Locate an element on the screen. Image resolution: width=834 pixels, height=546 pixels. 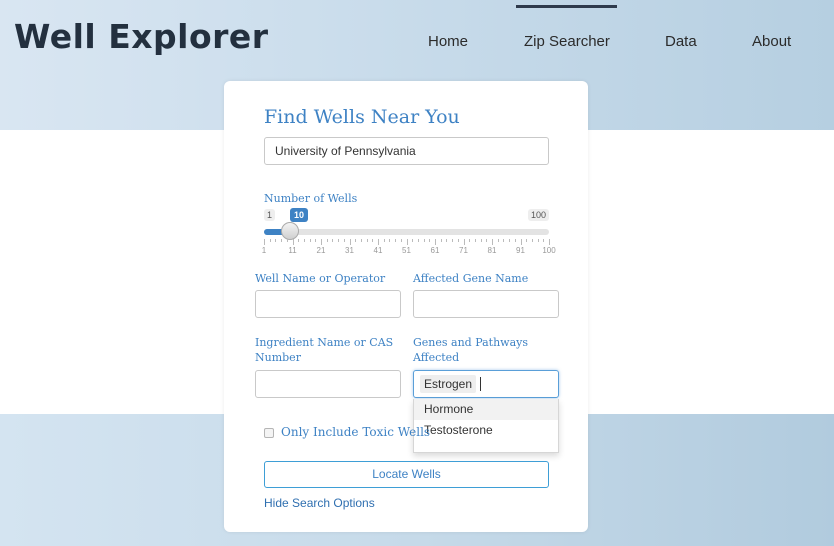
slider-tick-label: 41 is located at coordinates (378, 250).